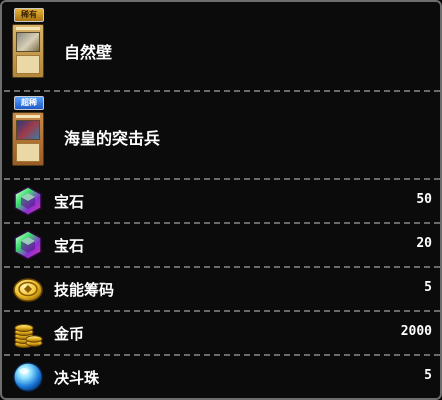  Describe the element at coordinates (222, 377) in the screenshot. I see `reward-item-row: 决斗珠 5` at that location.